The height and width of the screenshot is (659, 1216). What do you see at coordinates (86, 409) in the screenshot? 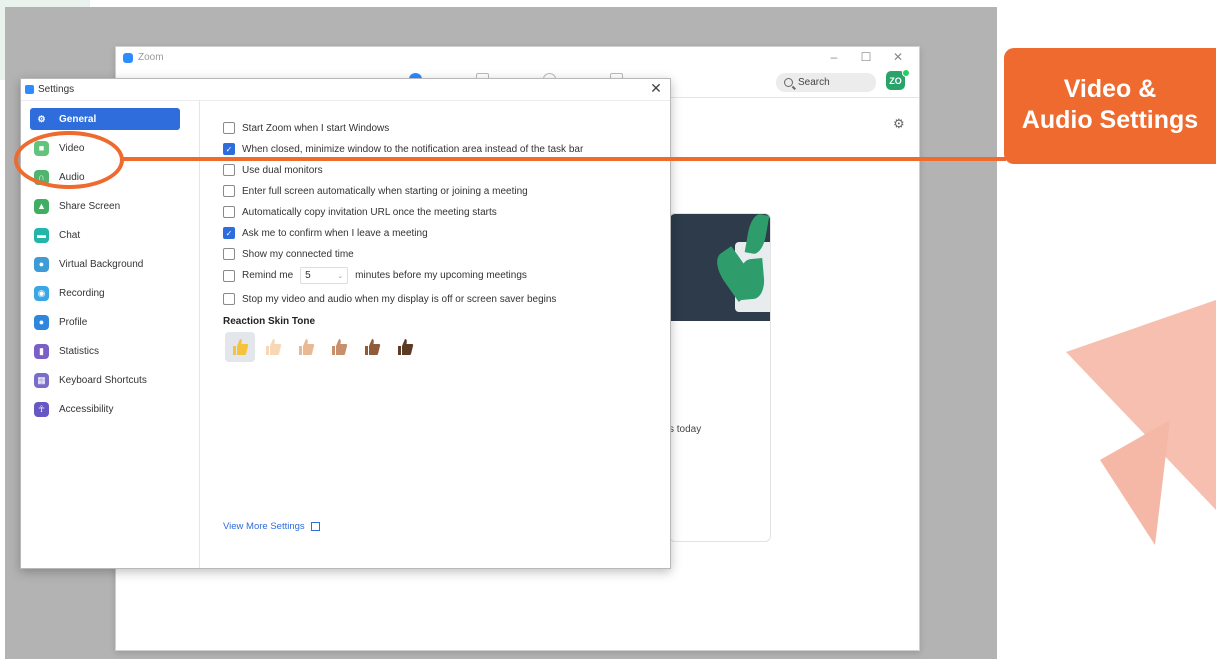
I see `sidebar-item-label: Accessibility` at bounding box center [86, 409].